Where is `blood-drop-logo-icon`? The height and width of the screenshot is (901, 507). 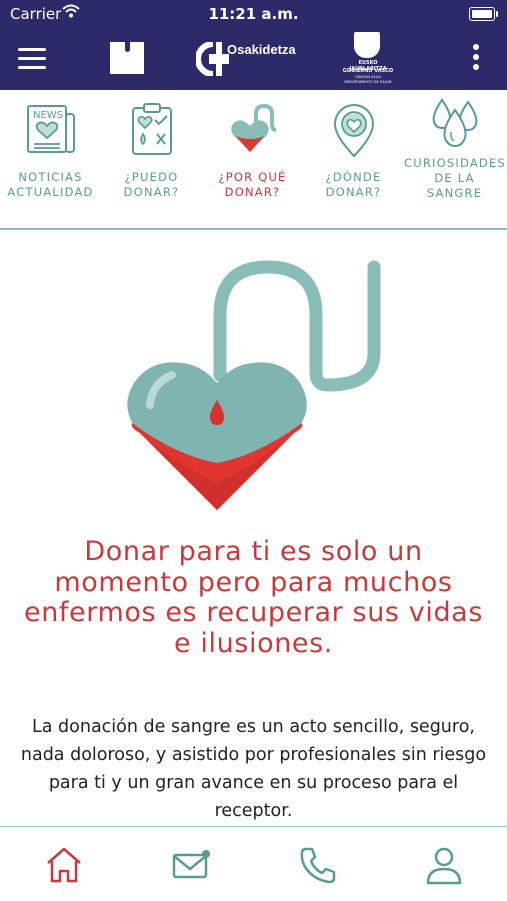 blood-drop-logo-icon is located at coordinates (127, 58).